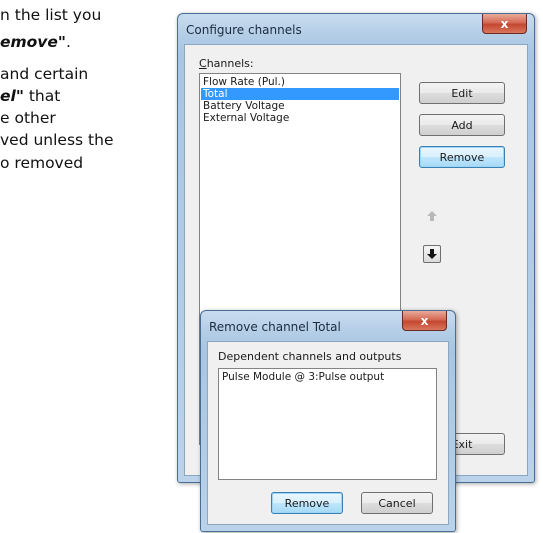 The height and width of the screenshot is (533, 543). I want to click on window-title: Remove channel Total, so click(275, 327).